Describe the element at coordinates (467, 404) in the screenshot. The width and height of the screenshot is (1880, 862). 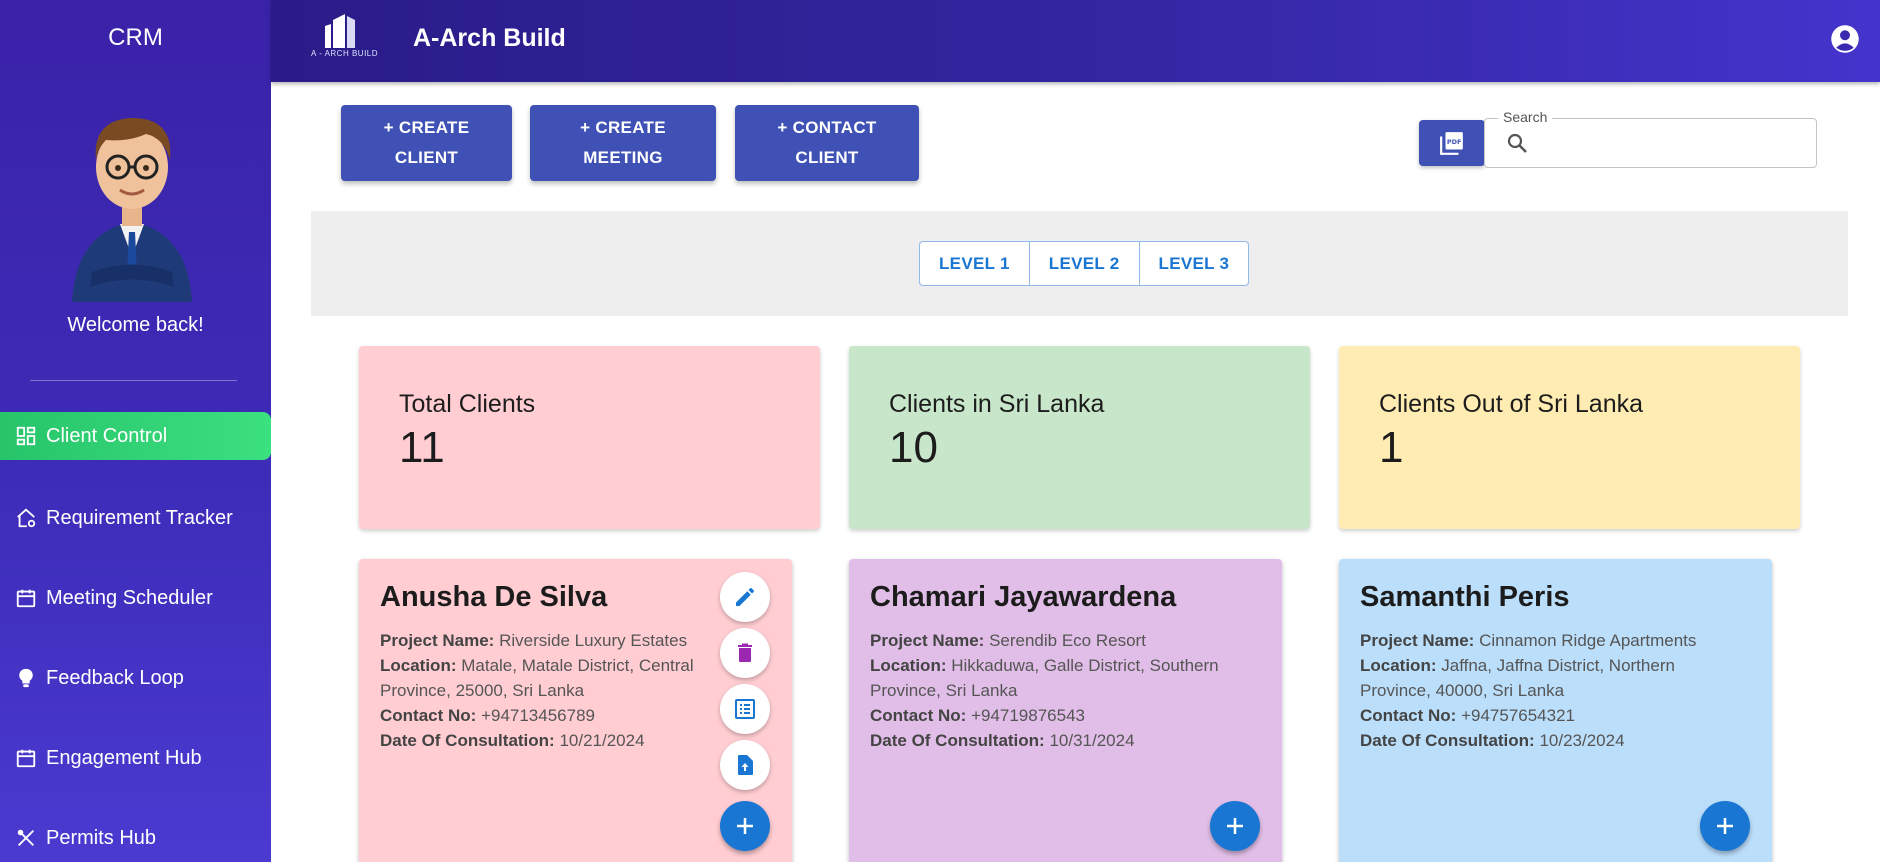
I see `stat-label: Total Clients` at that location.